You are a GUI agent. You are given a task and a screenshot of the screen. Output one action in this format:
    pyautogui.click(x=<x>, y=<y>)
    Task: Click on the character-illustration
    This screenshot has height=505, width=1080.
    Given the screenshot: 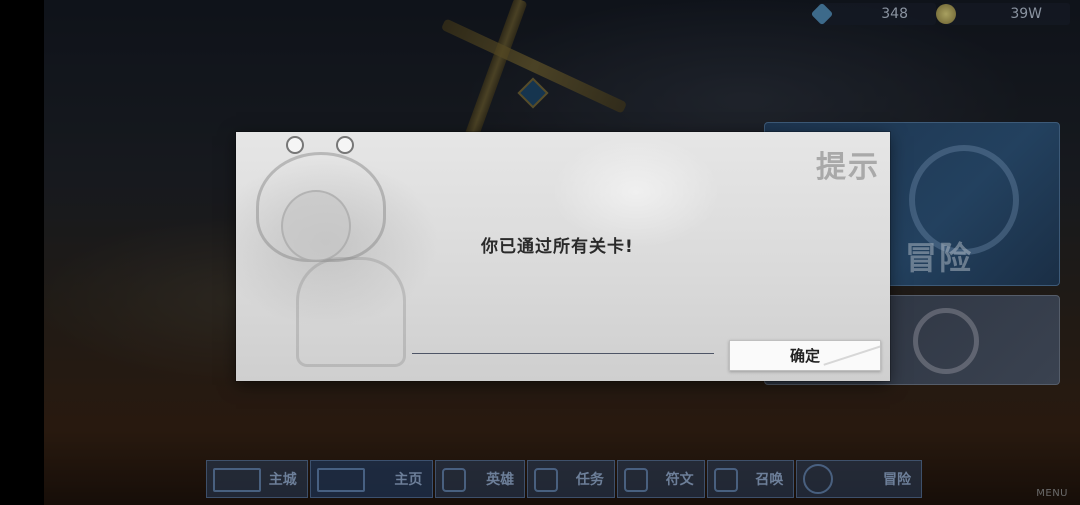 What is the action you would take?
    pyautogui.click(x=336, y=256)
    